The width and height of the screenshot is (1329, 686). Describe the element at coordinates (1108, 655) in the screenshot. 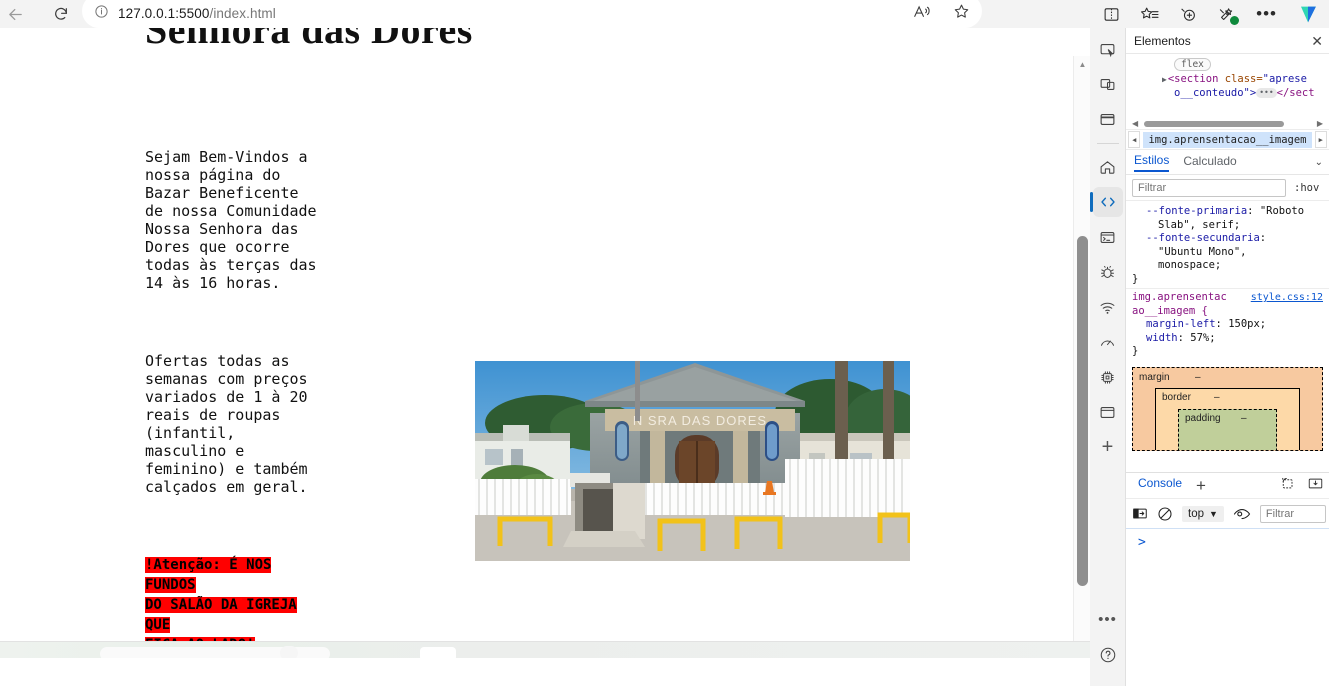

I see `sidebar-help-icon` at that location.